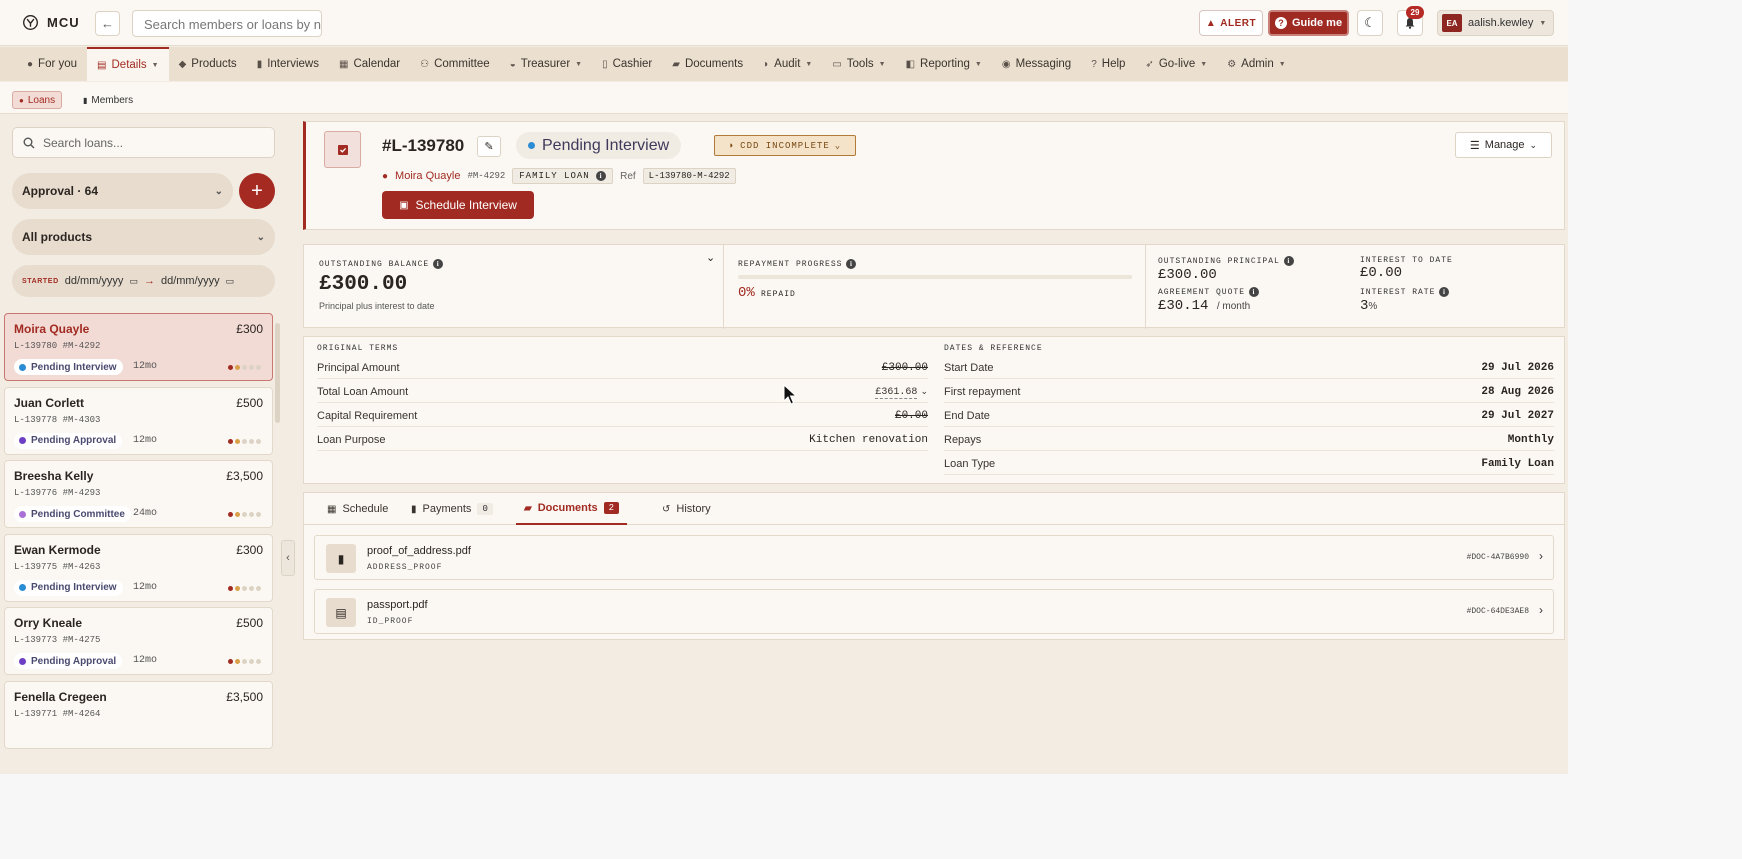 This screenshot has height=859, width=1742. I want to click on nav-item-calendar: ▦ Calendar, so click(369, 64).